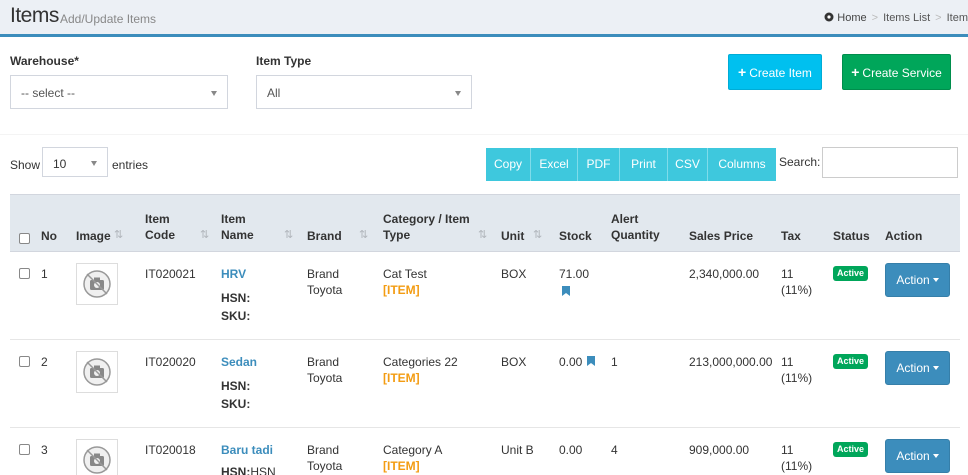 The width and height of the screenshot is (968, 475). I want to click on stock-cell: 0.00, so click(571, 450).